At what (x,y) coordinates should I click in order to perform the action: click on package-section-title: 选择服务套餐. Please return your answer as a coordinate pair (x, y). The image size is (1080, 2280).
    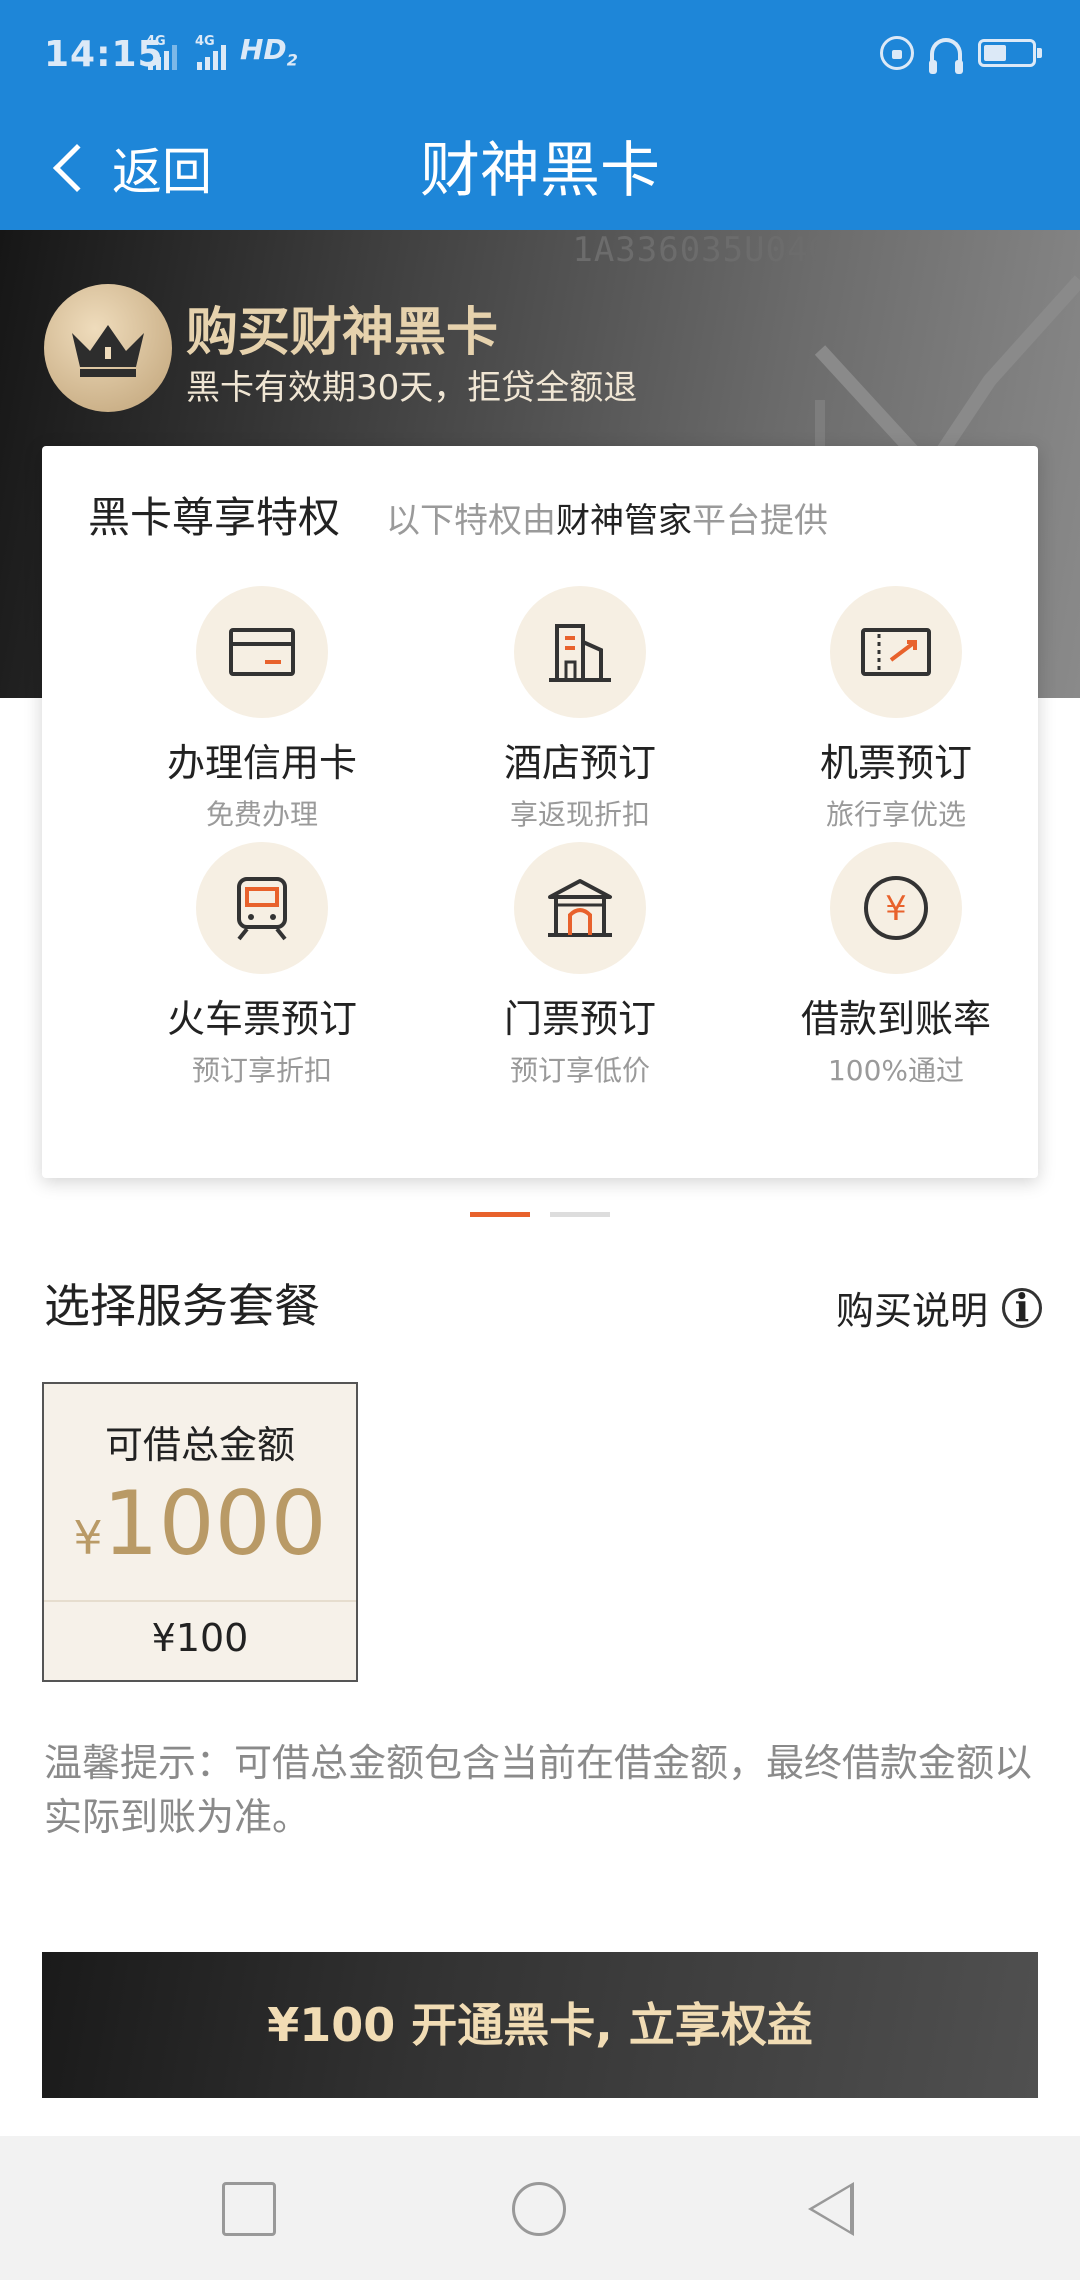
    Looking at the image, I should click on (182, 1306).